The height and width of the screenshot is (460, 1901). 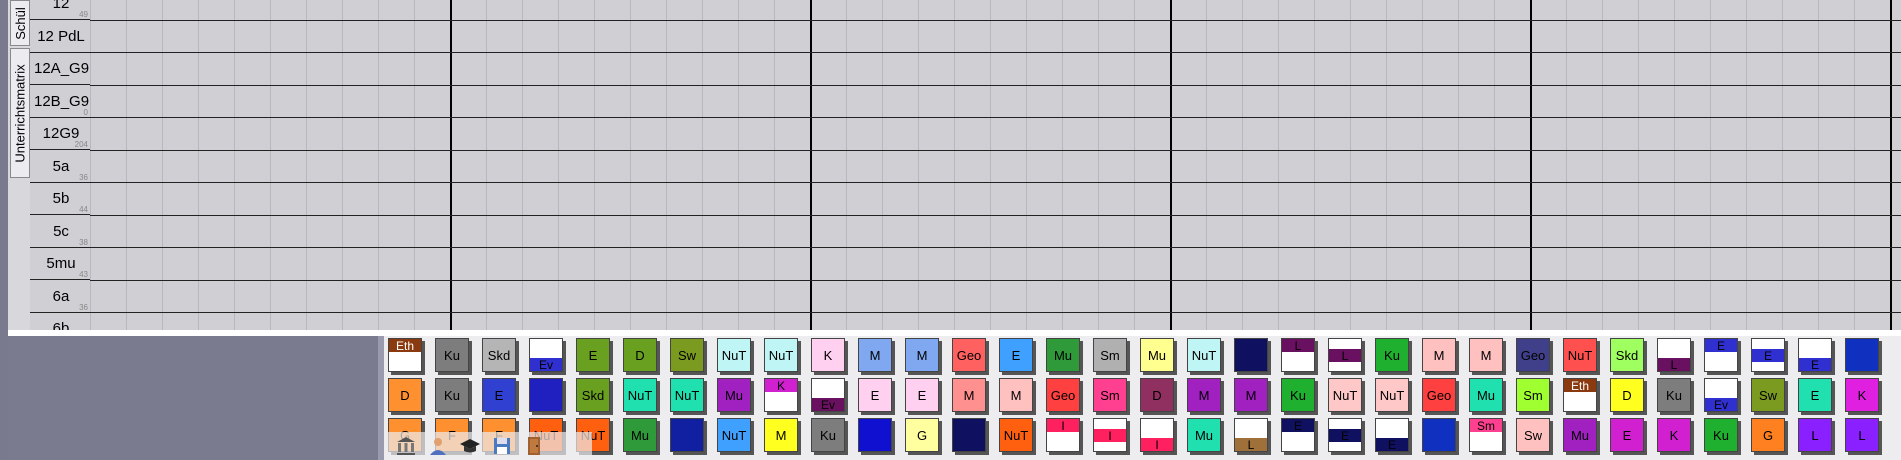 What do you see at coordinates (470, 446) in the screenshot?
I see `graduation-cap-icon` at bounding box center [470, 446].